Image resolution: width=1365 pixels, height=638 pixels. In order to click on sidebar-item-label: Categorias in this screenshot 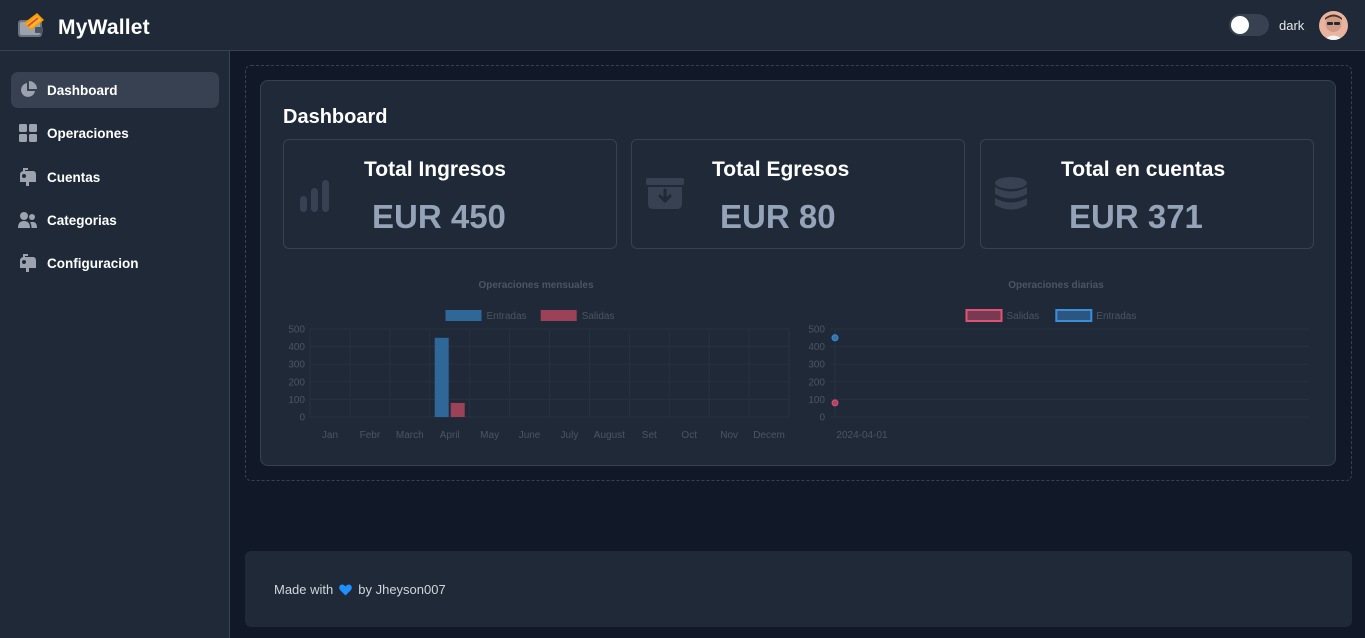, I will do `click(82, 220)`.